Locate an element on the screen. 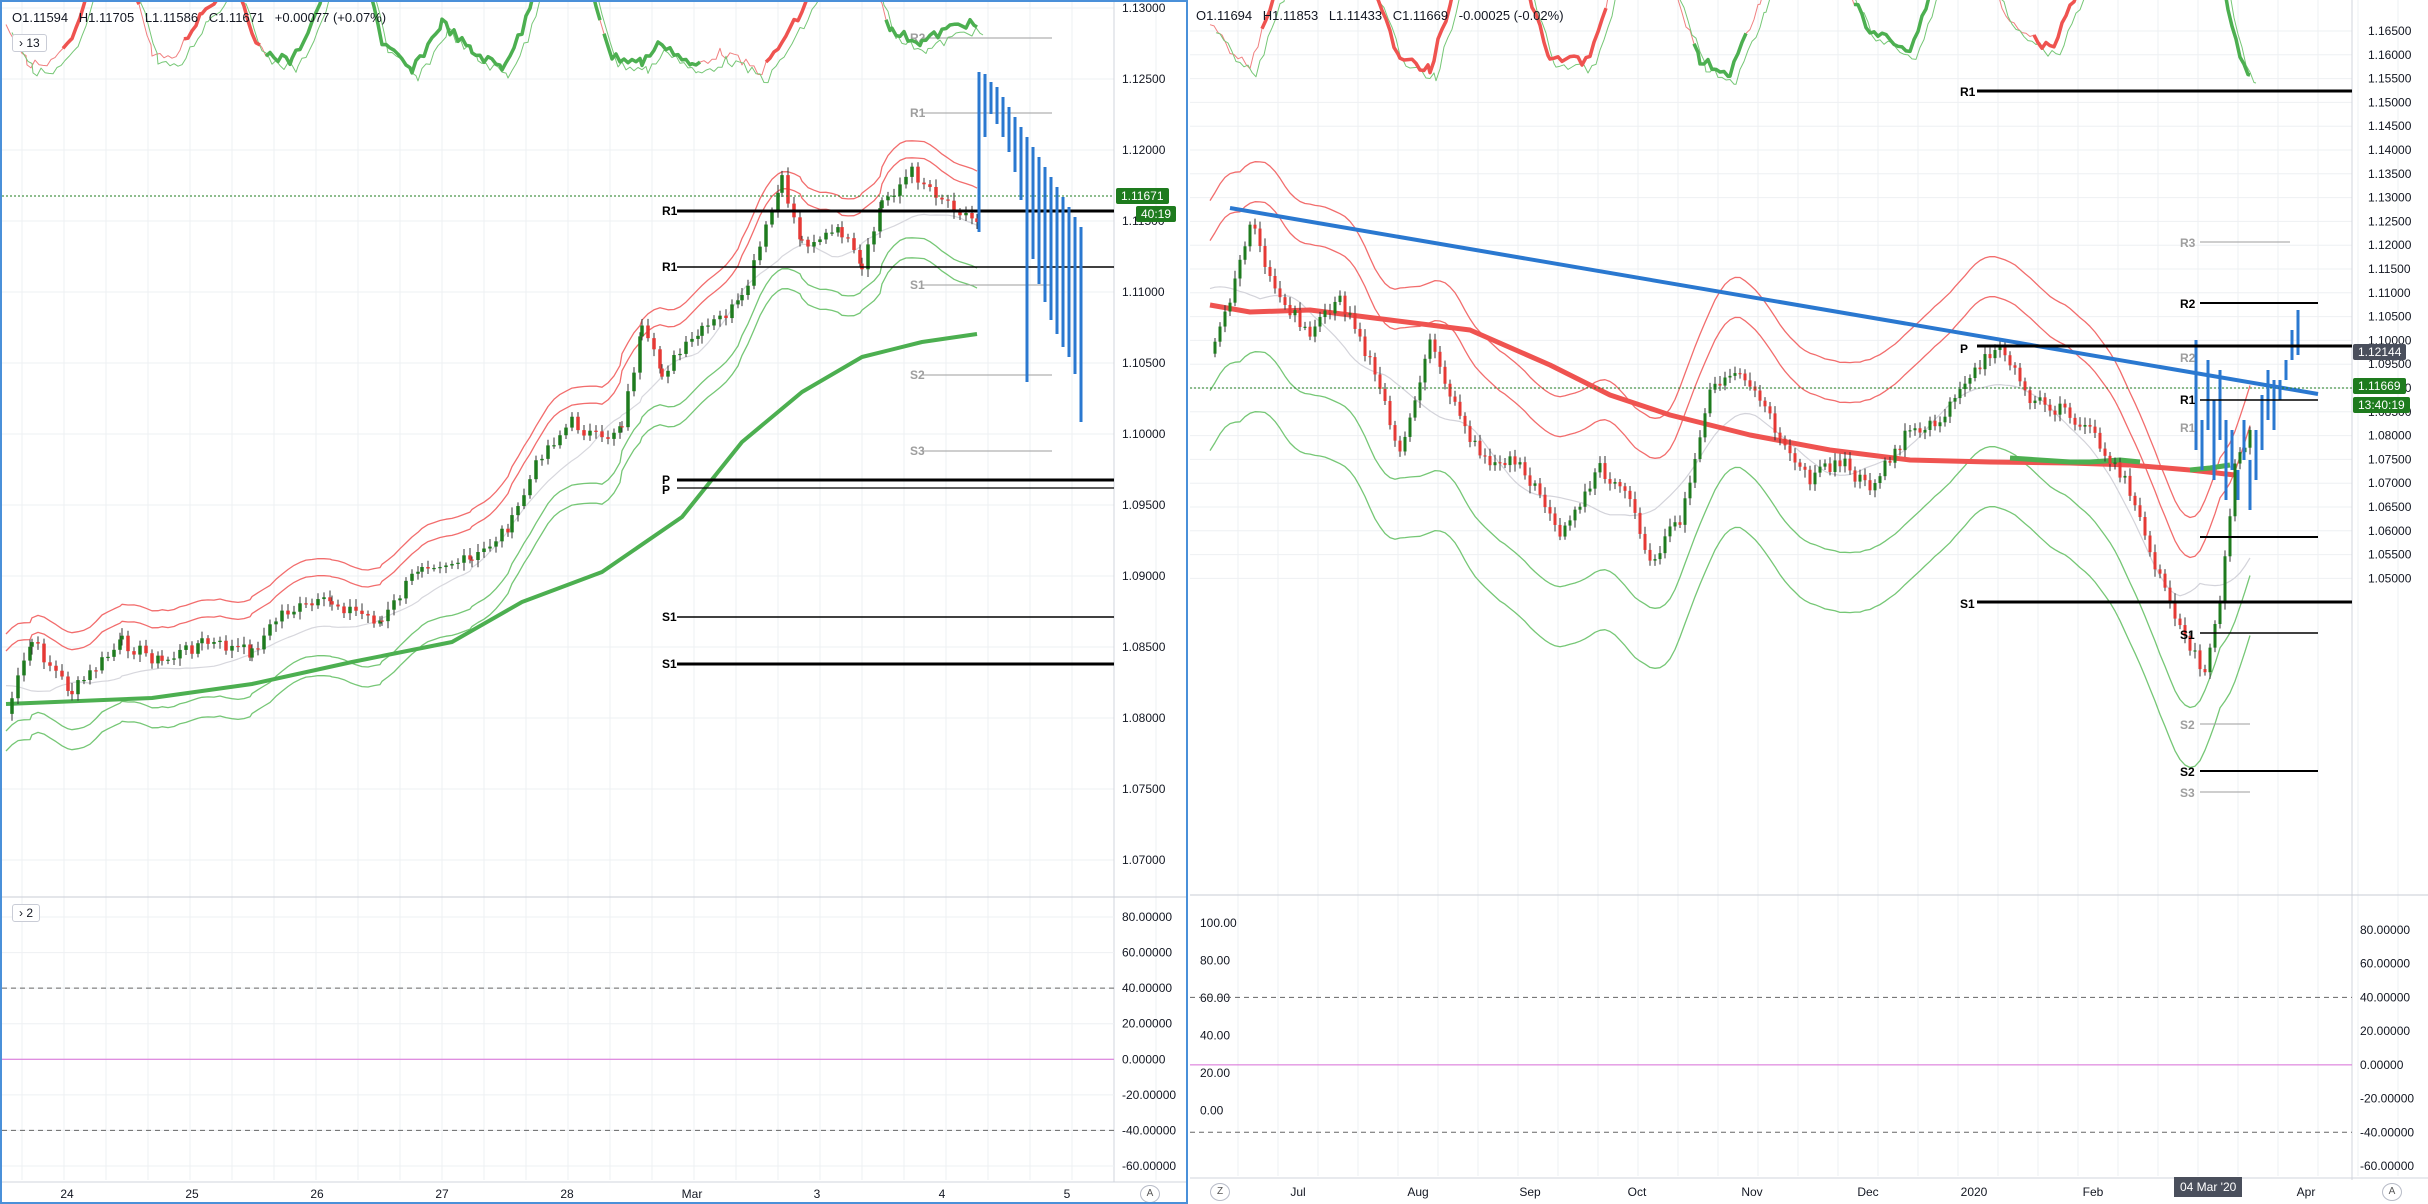 The height and width of the screenshot is (1204, 2428). price-axis-label: 1.08000 is located at coordinates (1144, 718).